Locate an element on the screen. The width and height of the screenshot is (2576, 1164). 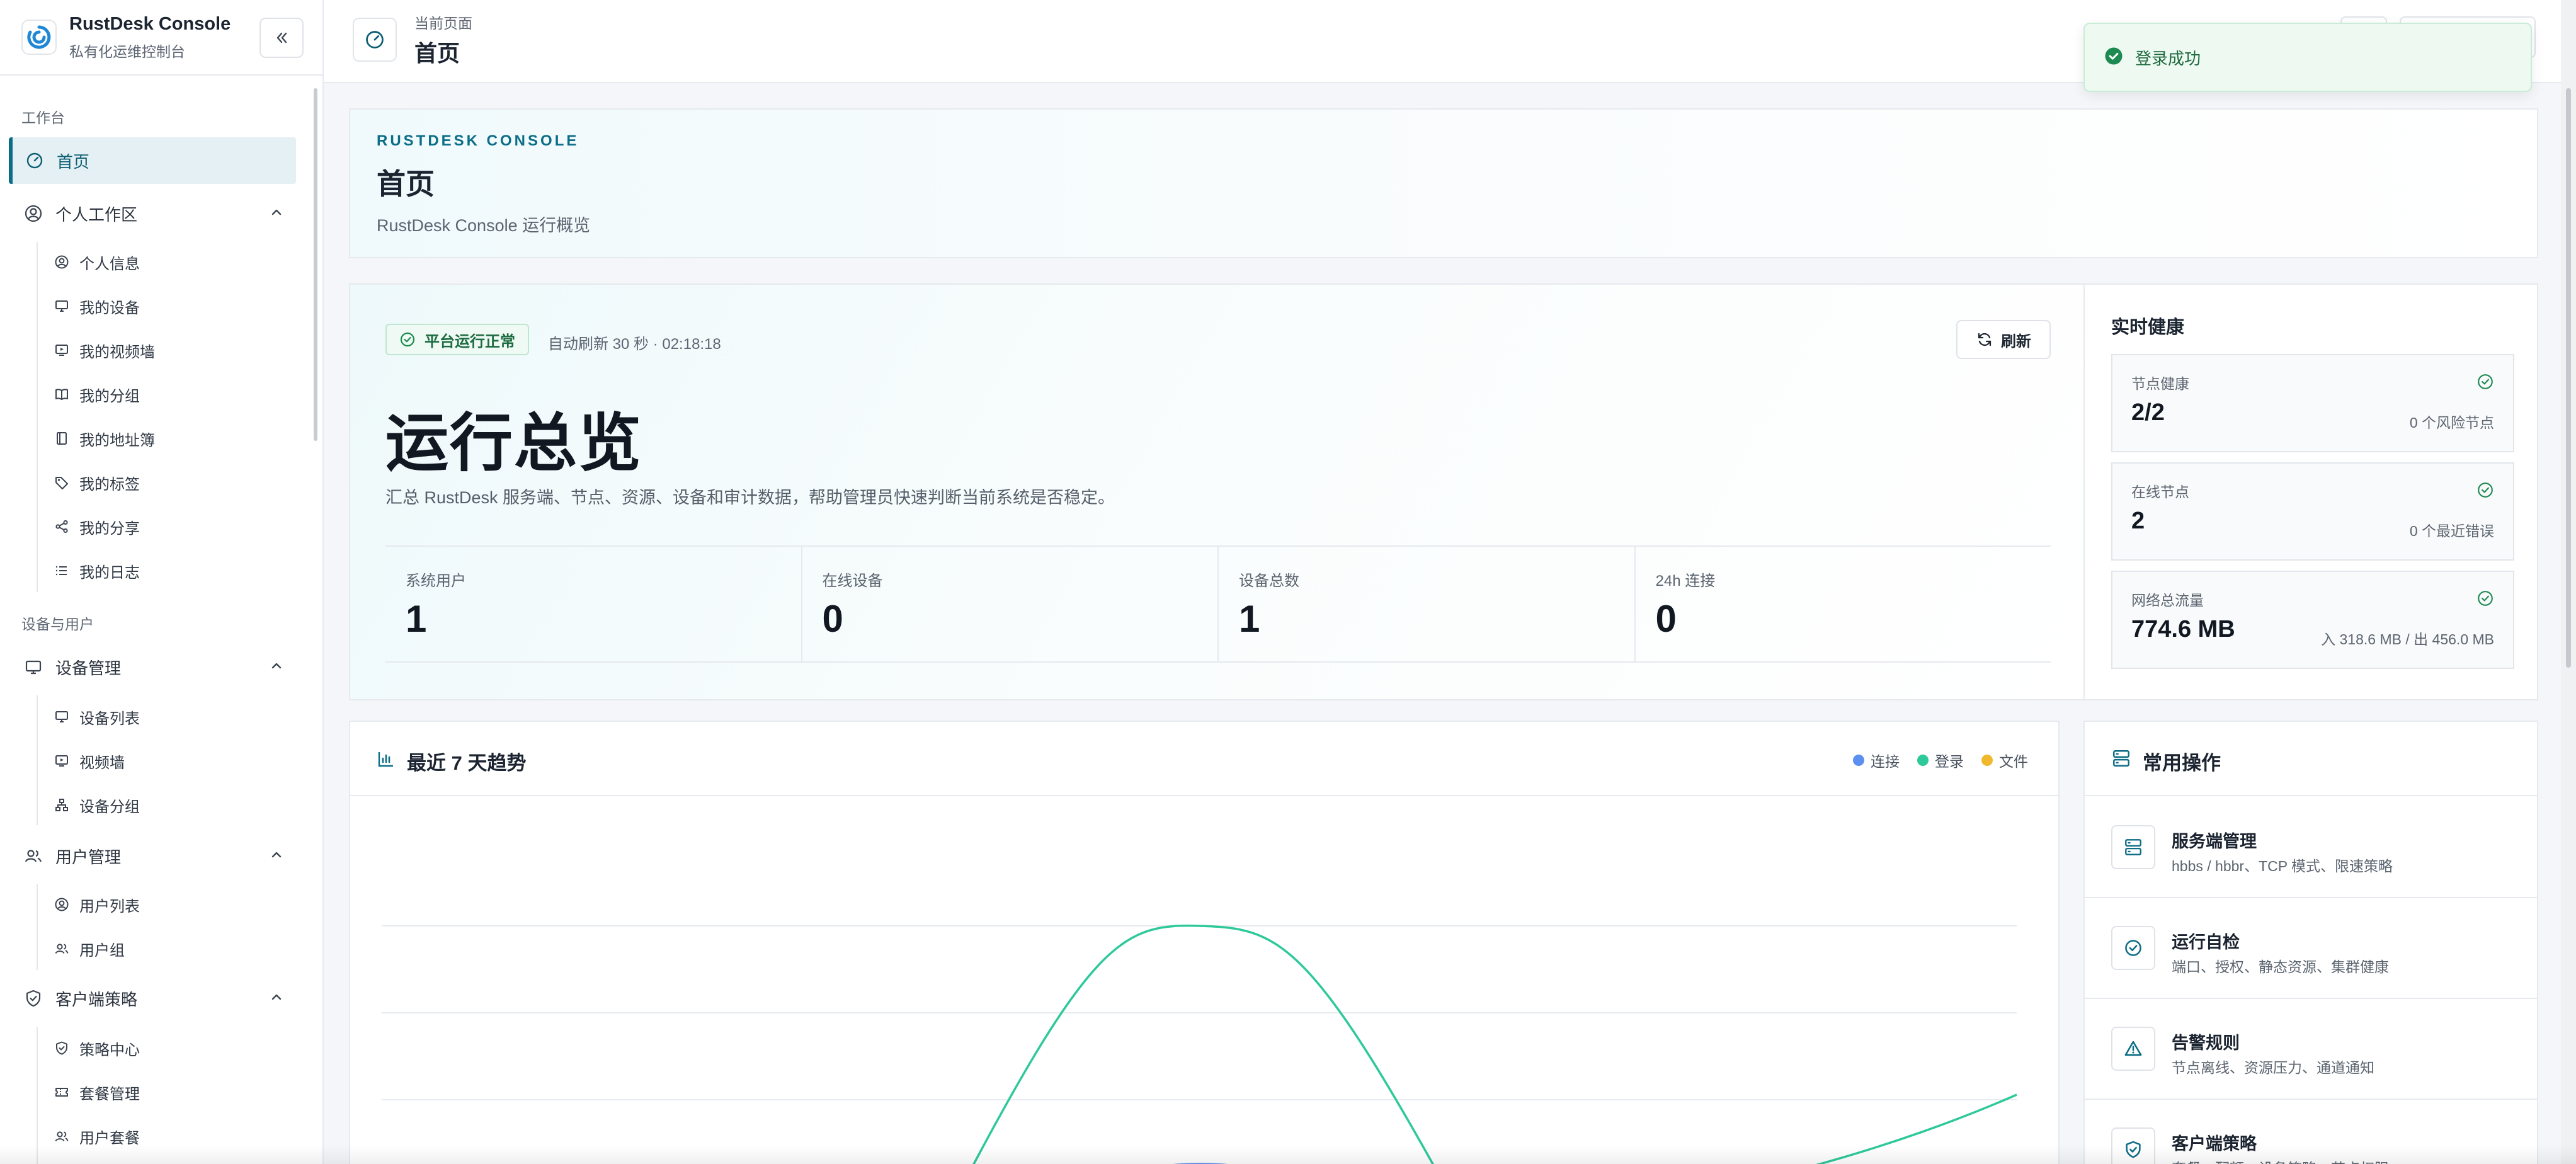
nav-group-client-policy: 客户端策略 is located at coordinates (152, 998).